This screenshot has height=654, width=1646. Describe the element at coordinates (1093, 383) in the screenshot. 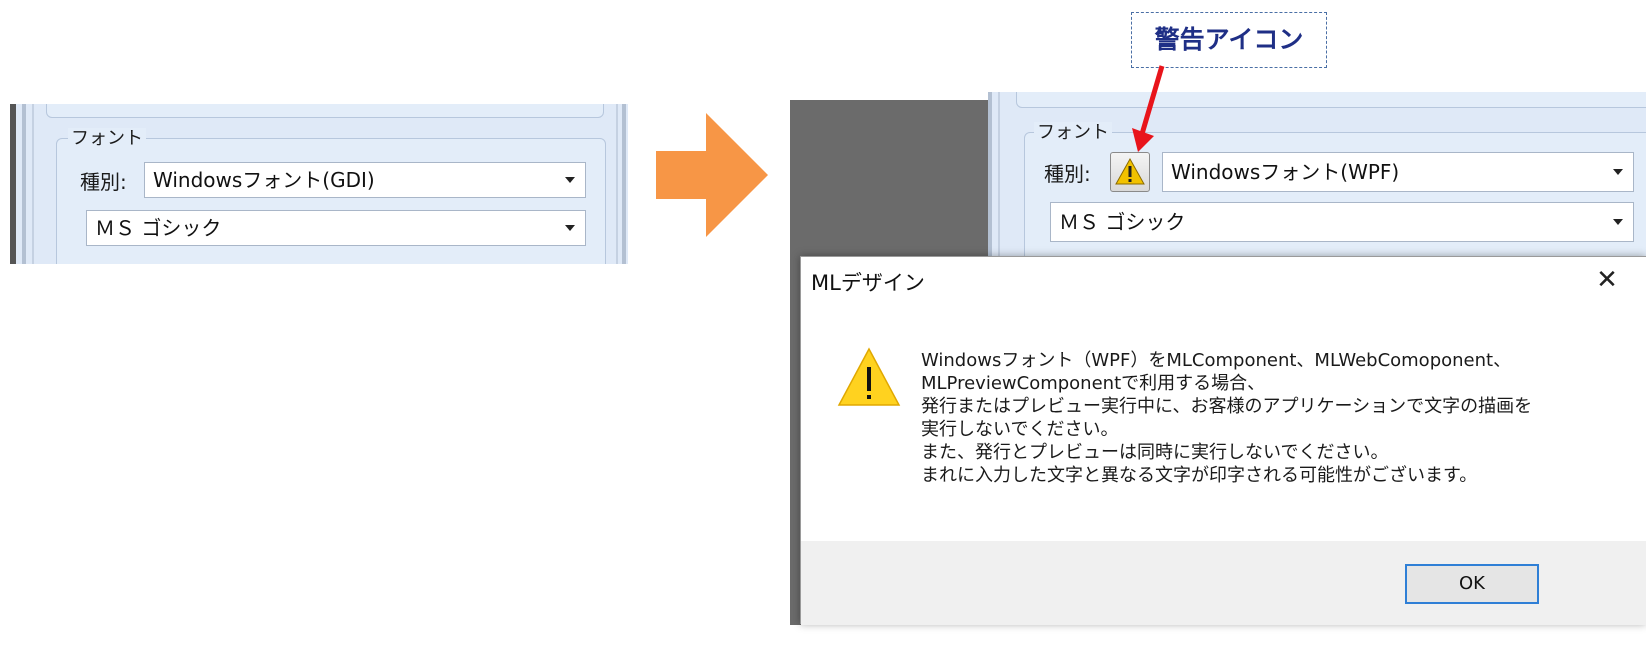

I see `message-line: MLPreviewComponentで利用する場合、` at that location.